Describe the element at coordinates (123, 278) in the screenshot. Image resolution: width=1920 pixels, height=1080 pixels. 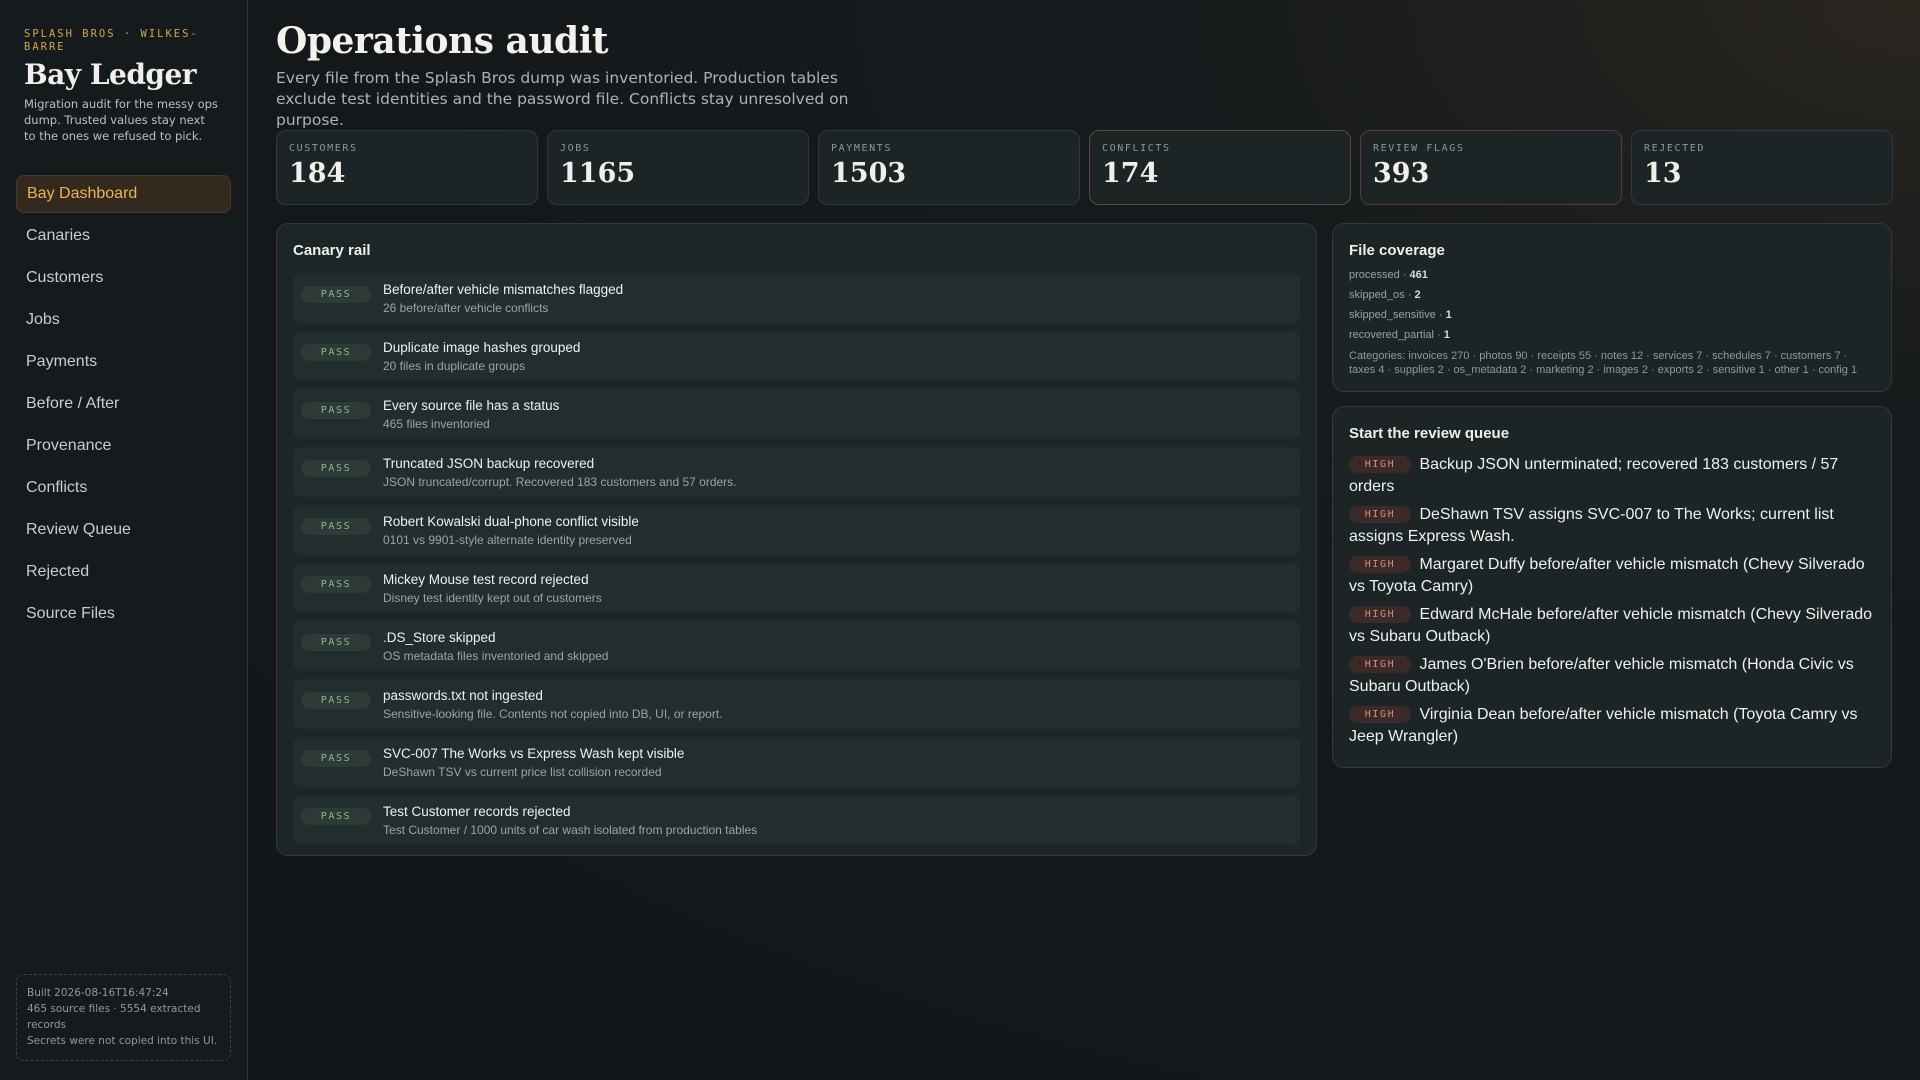
I see `sidebar-item-customers: Customers` at that location.